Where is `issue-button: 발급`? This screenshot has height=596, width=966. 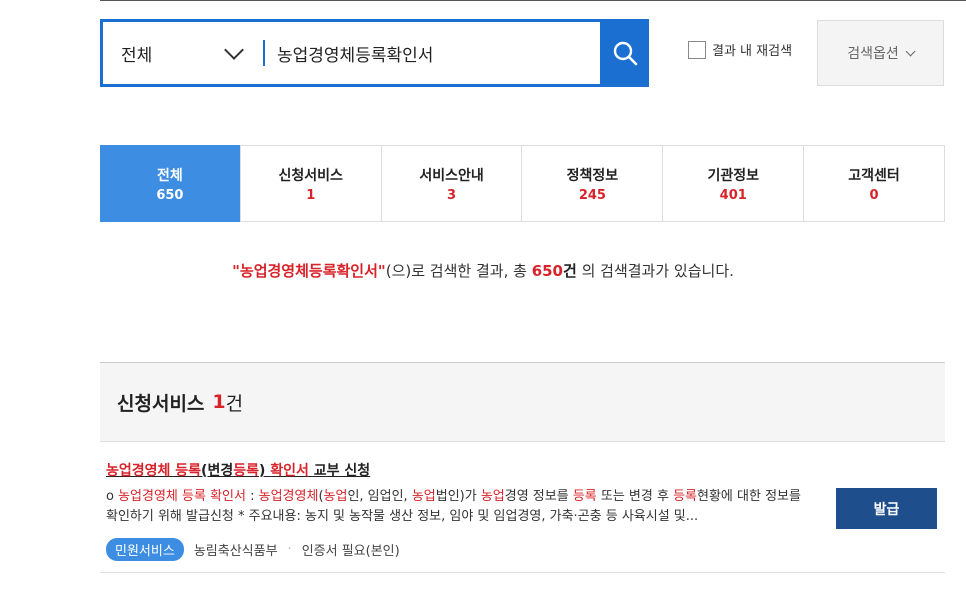 issue-button: 발급 is located at coordinates (886, 508).